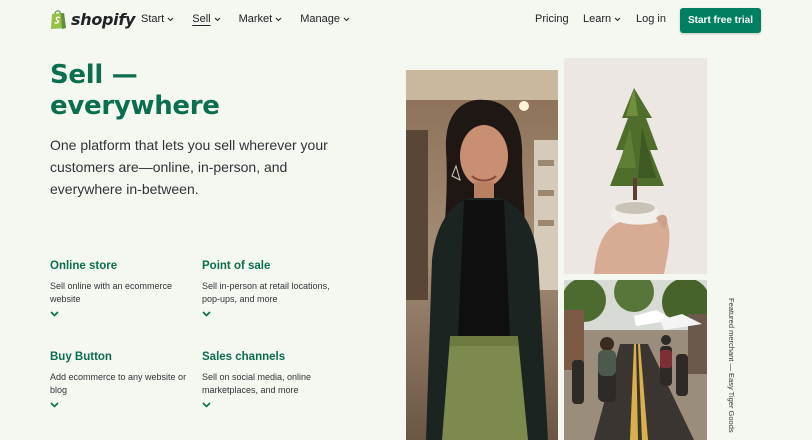 Image resolution: width=812 pixels, height=440 pixels. I want to click on nav-market-label: Market, so click(255, 19).